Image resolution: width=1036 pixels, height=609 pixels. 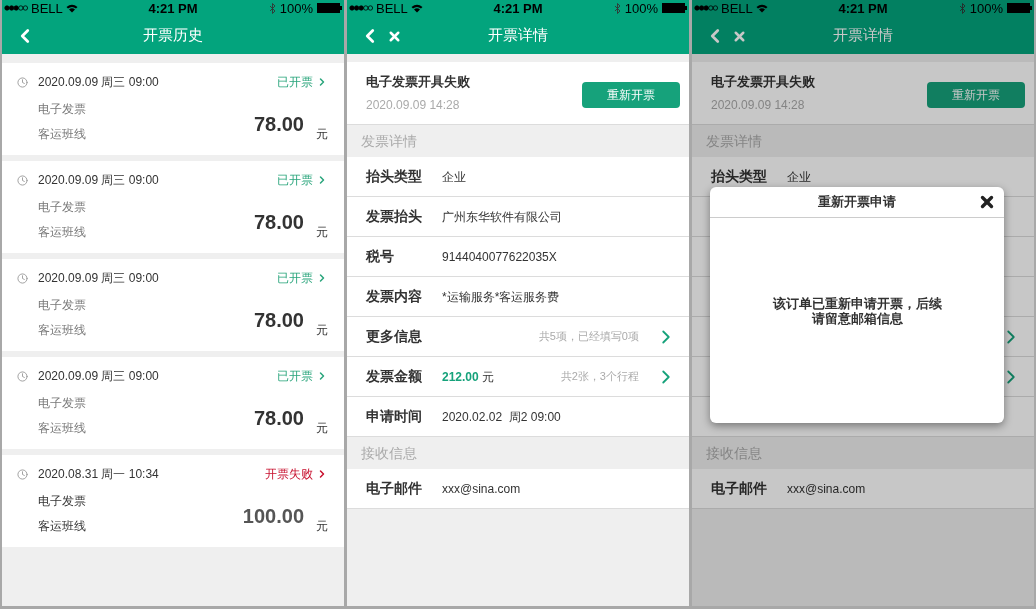 I want to click on field-note: 共5项，已经填写0项, so click(x=588, y=337).